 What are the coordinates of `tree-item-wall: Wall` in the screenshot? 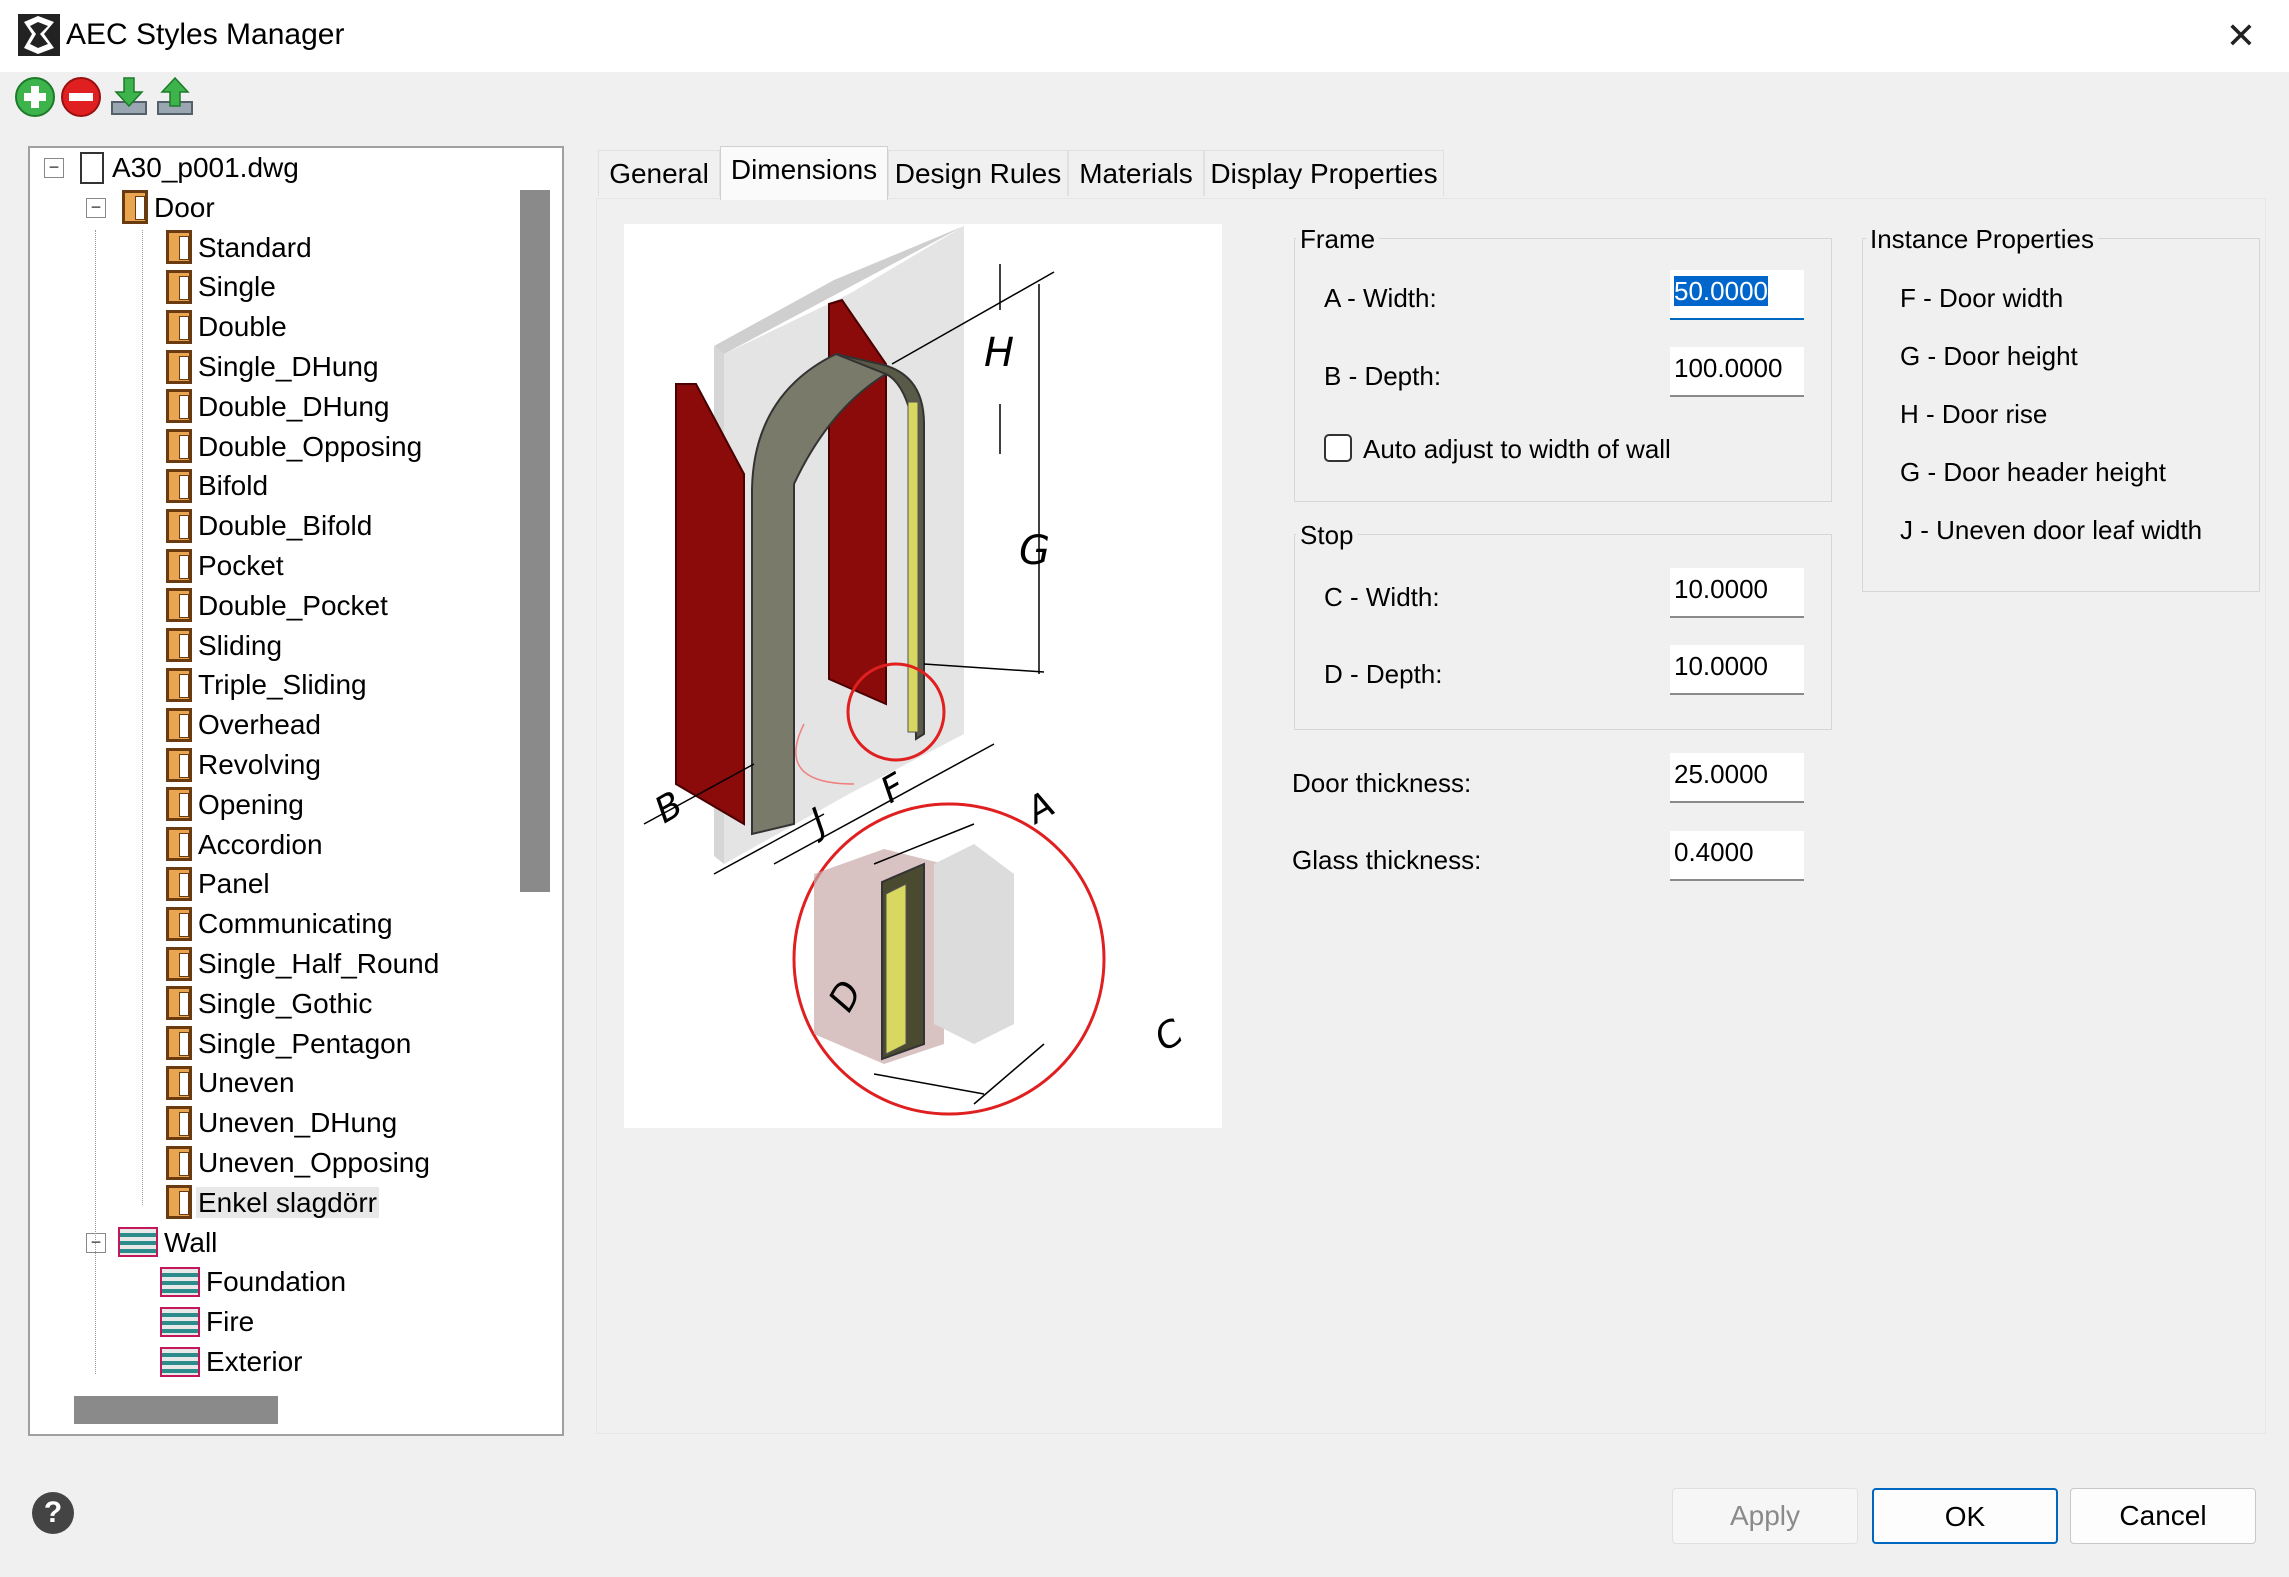 It's located at (168, 1243).